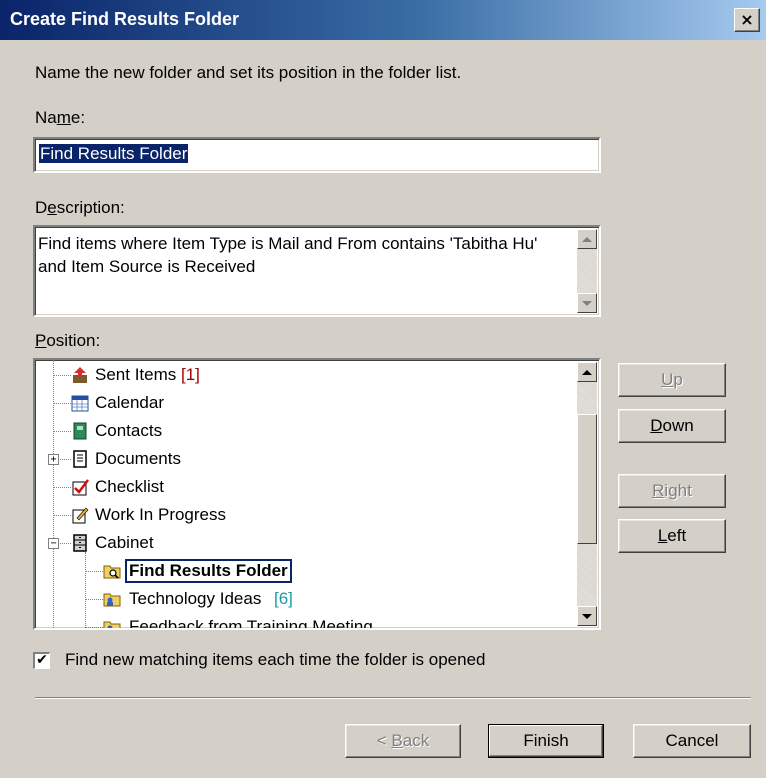  What do you see at coordinates (672, 536) in the screenshot?
I see `move-left-button: Left` at bounding box center [672, 536].